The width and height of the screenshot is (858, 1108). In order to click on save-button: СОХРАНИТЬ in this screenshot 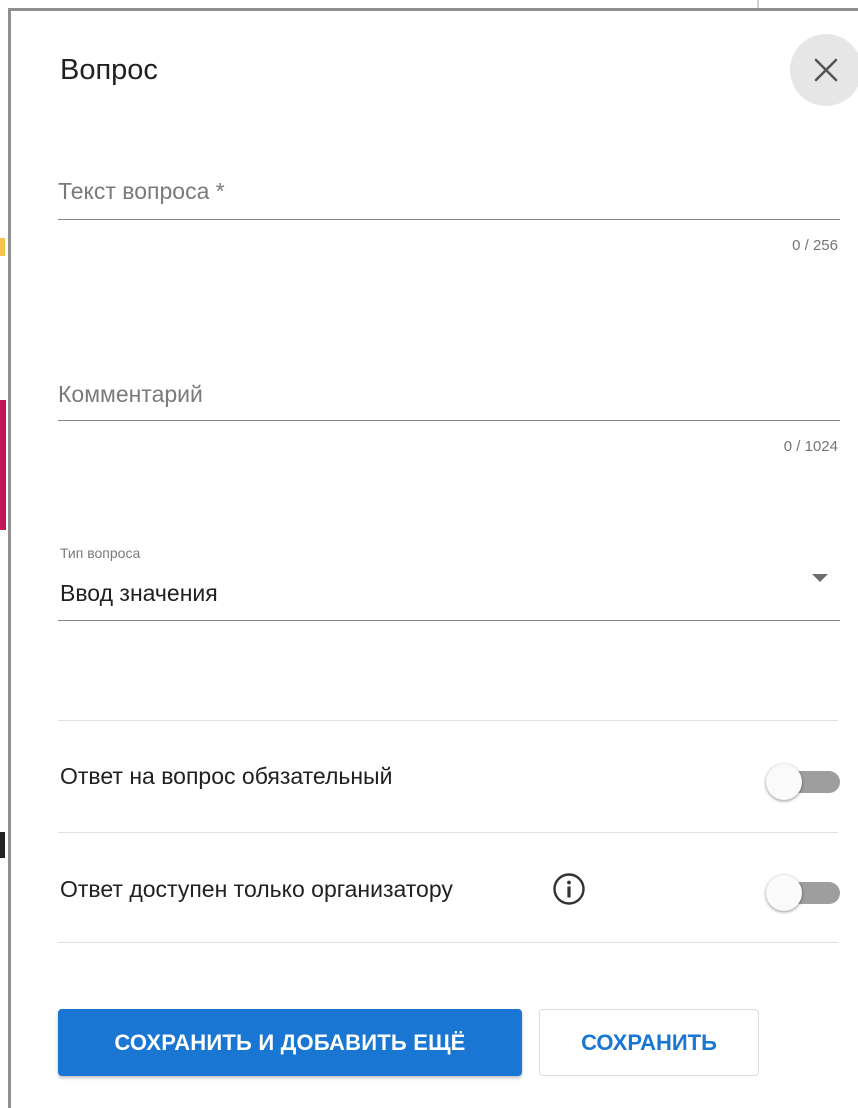, I will do `click(649, 1042)`.